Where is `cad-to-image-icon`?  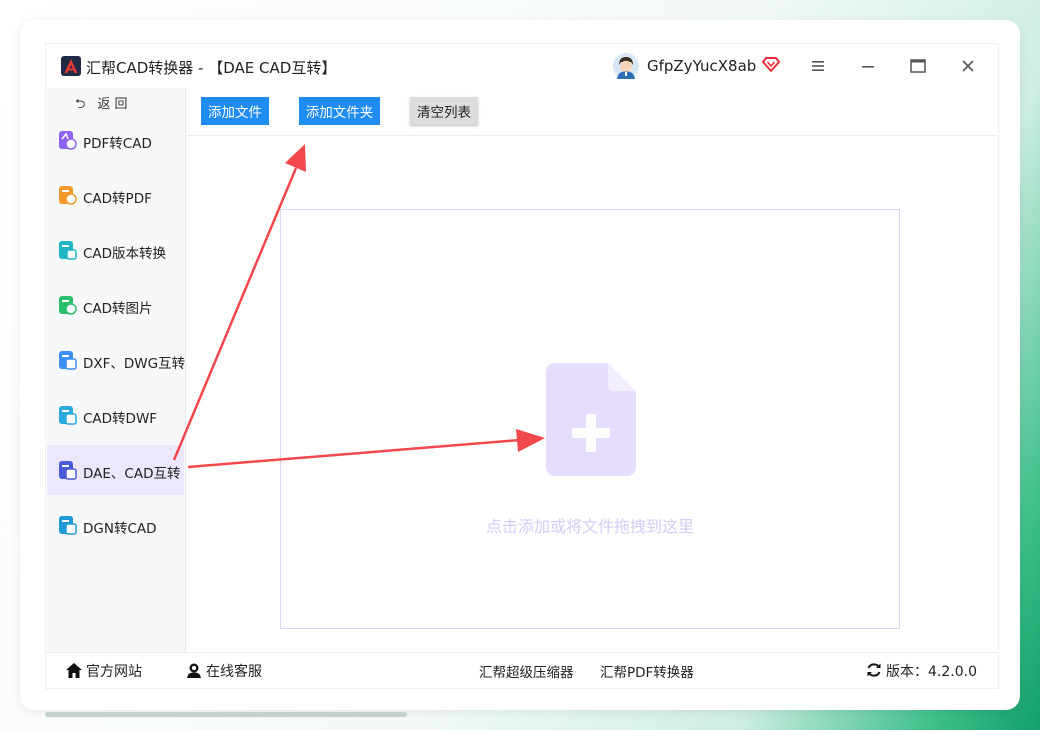
cad-to-image-icon is located at coordinates (68, 305).